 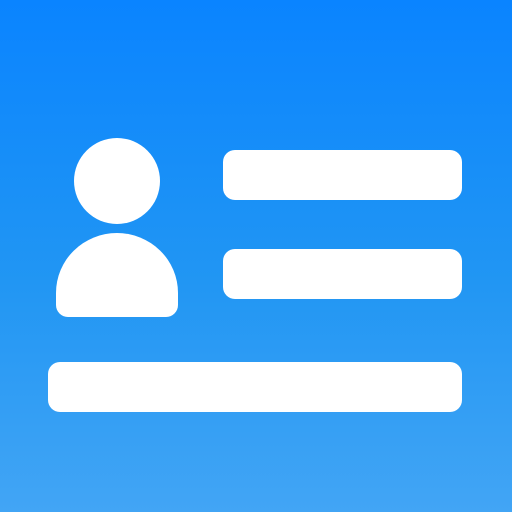 I want to click on avatar-body, so click(x=117, y=275).